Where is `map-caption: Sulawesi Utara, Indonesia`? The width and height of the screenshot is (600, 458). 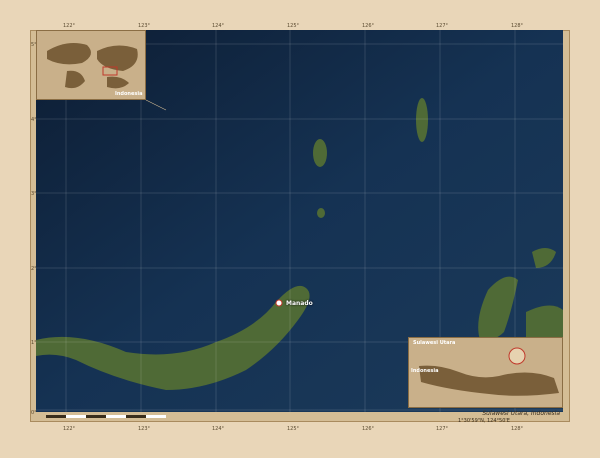 map-caption: Sulawesi Utara, Indonesia is located at coordinates (521, 413).